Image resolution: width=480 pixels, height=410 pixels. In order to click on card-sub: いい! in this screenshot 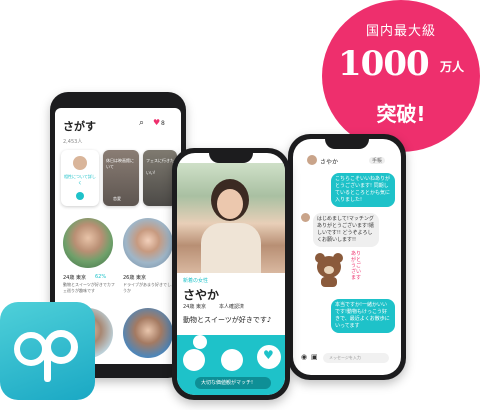, I will do `click(151, 172)`.